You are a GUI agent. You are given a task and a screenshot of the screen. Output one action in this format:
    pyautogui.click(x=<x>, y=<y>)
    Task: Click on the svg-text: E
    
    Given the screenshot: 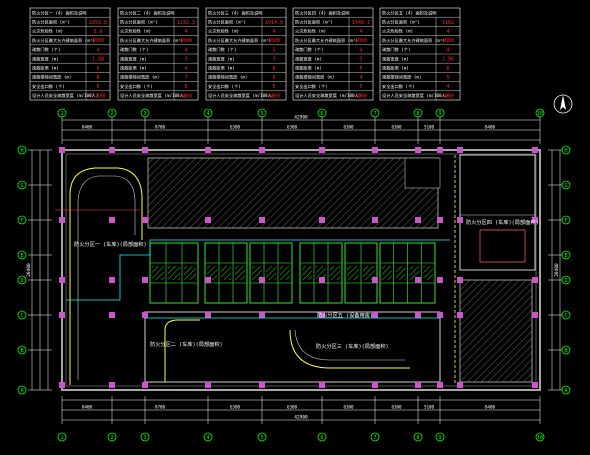 What is the action you would take?
    pyautogui.click(x=21, y=256)
    